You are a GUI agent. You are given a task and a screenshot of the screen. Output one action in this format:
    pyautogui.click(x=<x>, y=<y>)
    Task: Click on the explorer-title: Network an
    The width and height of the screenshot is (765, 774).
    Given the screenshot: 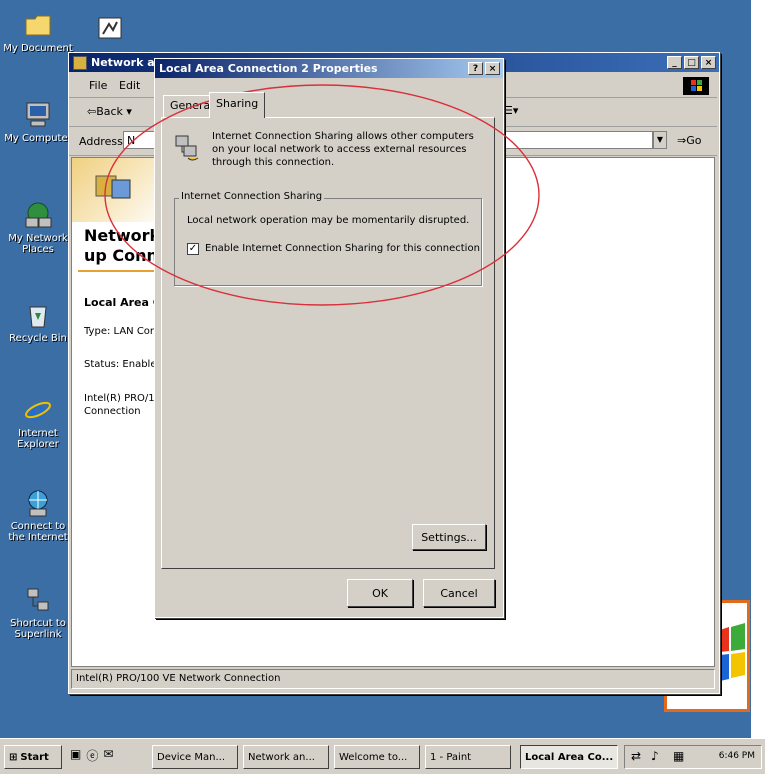 What is the action you would take?
    pyautogui.click(x=127, y=62)
    